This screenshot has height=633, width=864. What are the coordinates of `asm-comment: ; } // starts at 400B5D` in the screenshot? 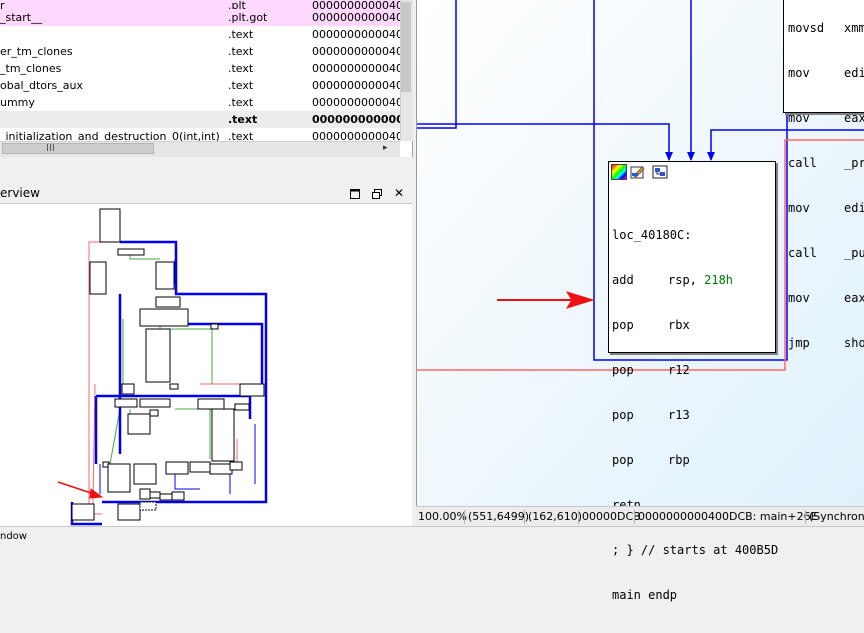 It's located at (695, 550).